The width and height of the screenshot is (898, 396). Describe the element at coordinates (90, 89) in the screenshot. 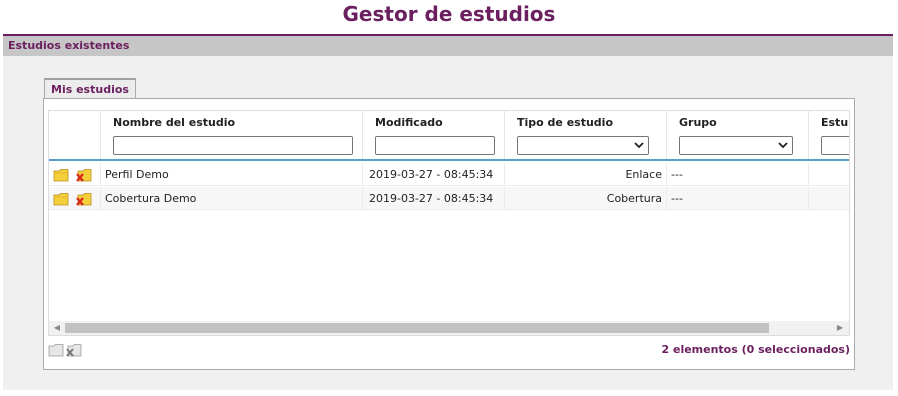

I see `tab-mis-estudios: Mis estudios` at that location.